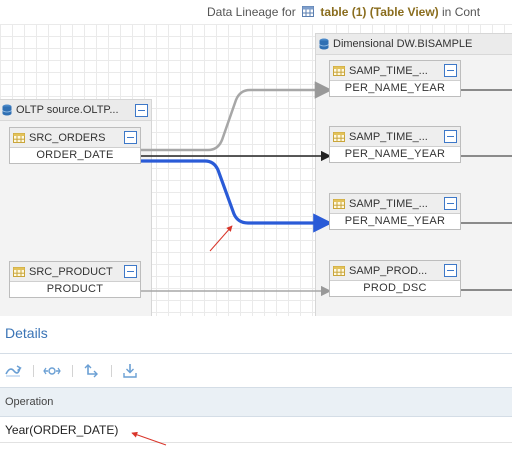 This screenshot has width=512, height=462. What do you see at coordinates (256, 431) in the screenshot?
I see `table-row: Year(ORDER_DATE)` at bounding box center [256, 431].